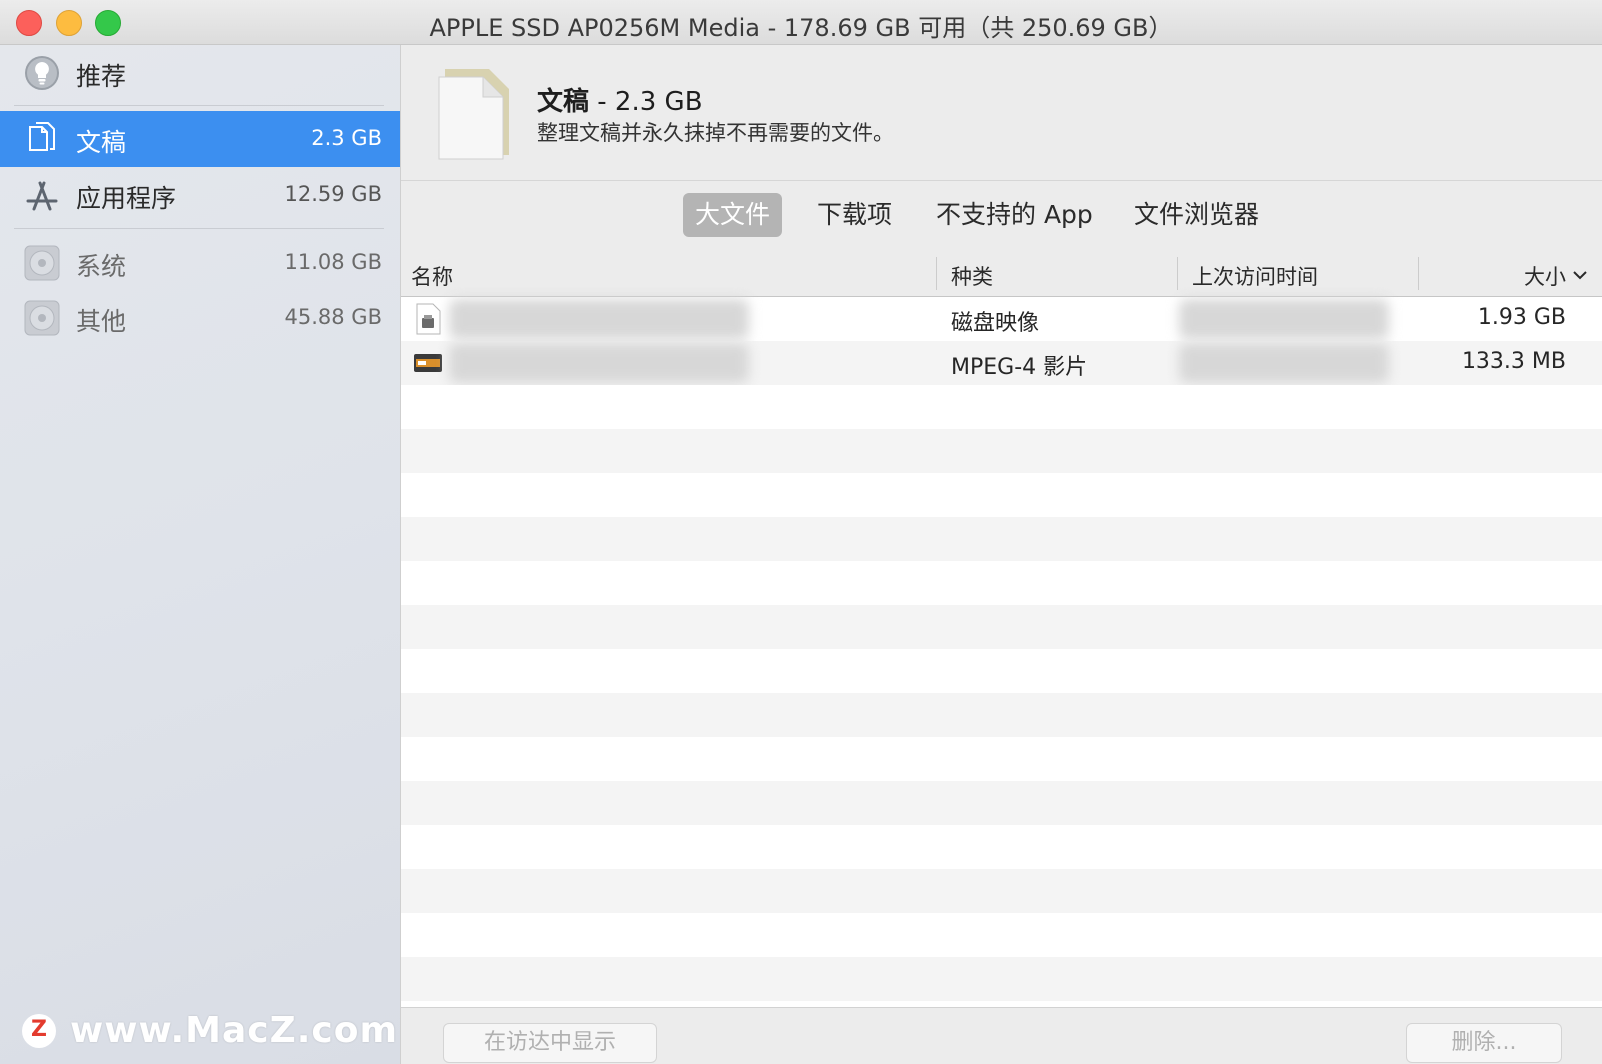 This screenshot has height=1064, width=1602. What do you see at coordinates (854, 215) in the screenshot?
I see `tab-downloads: 下载项` at bounding box center [854, 215].